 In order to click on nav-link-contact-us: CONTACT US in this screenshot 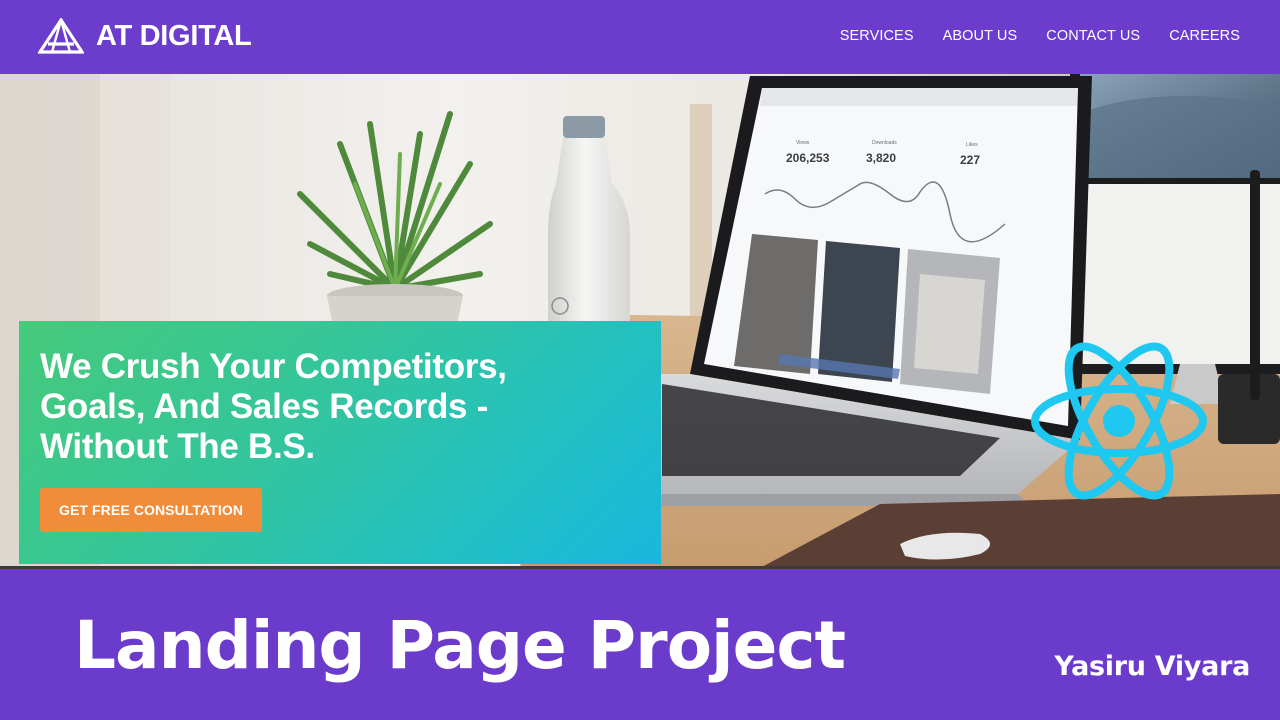, I will do `click(1093, 36)`.